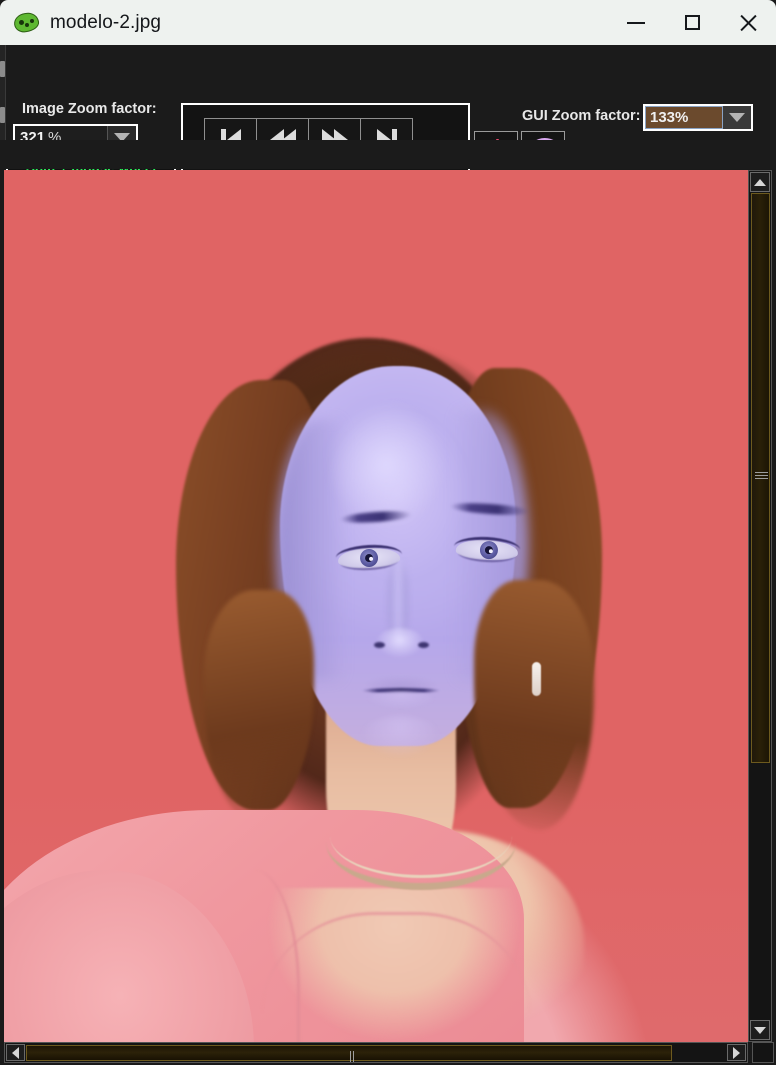 The image size is (776, 1065). I want to click on triangle-left-icon, so click(15, 1052).